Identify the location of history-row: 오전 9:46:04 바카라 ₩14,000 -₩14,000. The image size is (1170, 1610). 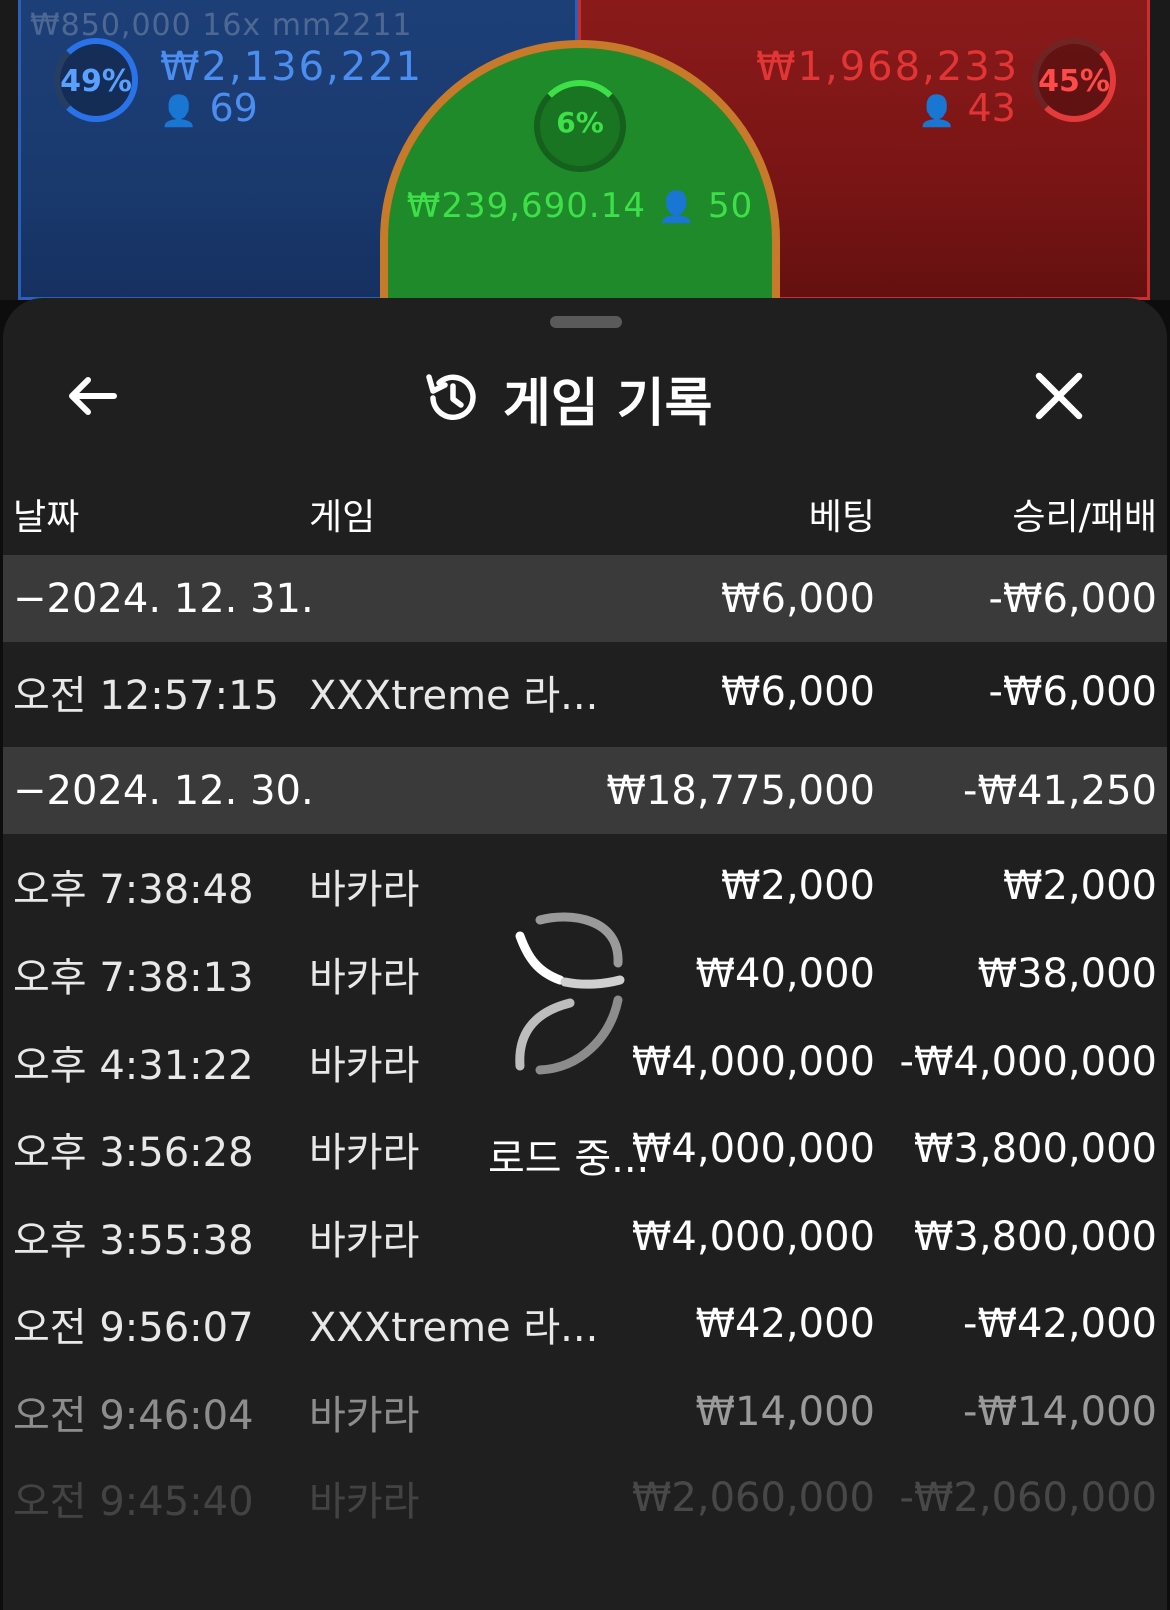
(585, 1412).